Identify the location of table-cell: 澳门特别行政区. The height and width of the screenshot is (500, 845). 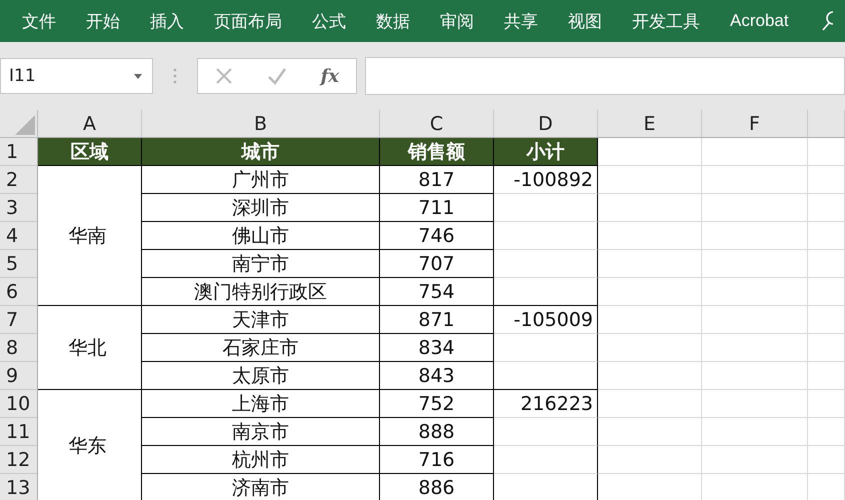
(261, 292).